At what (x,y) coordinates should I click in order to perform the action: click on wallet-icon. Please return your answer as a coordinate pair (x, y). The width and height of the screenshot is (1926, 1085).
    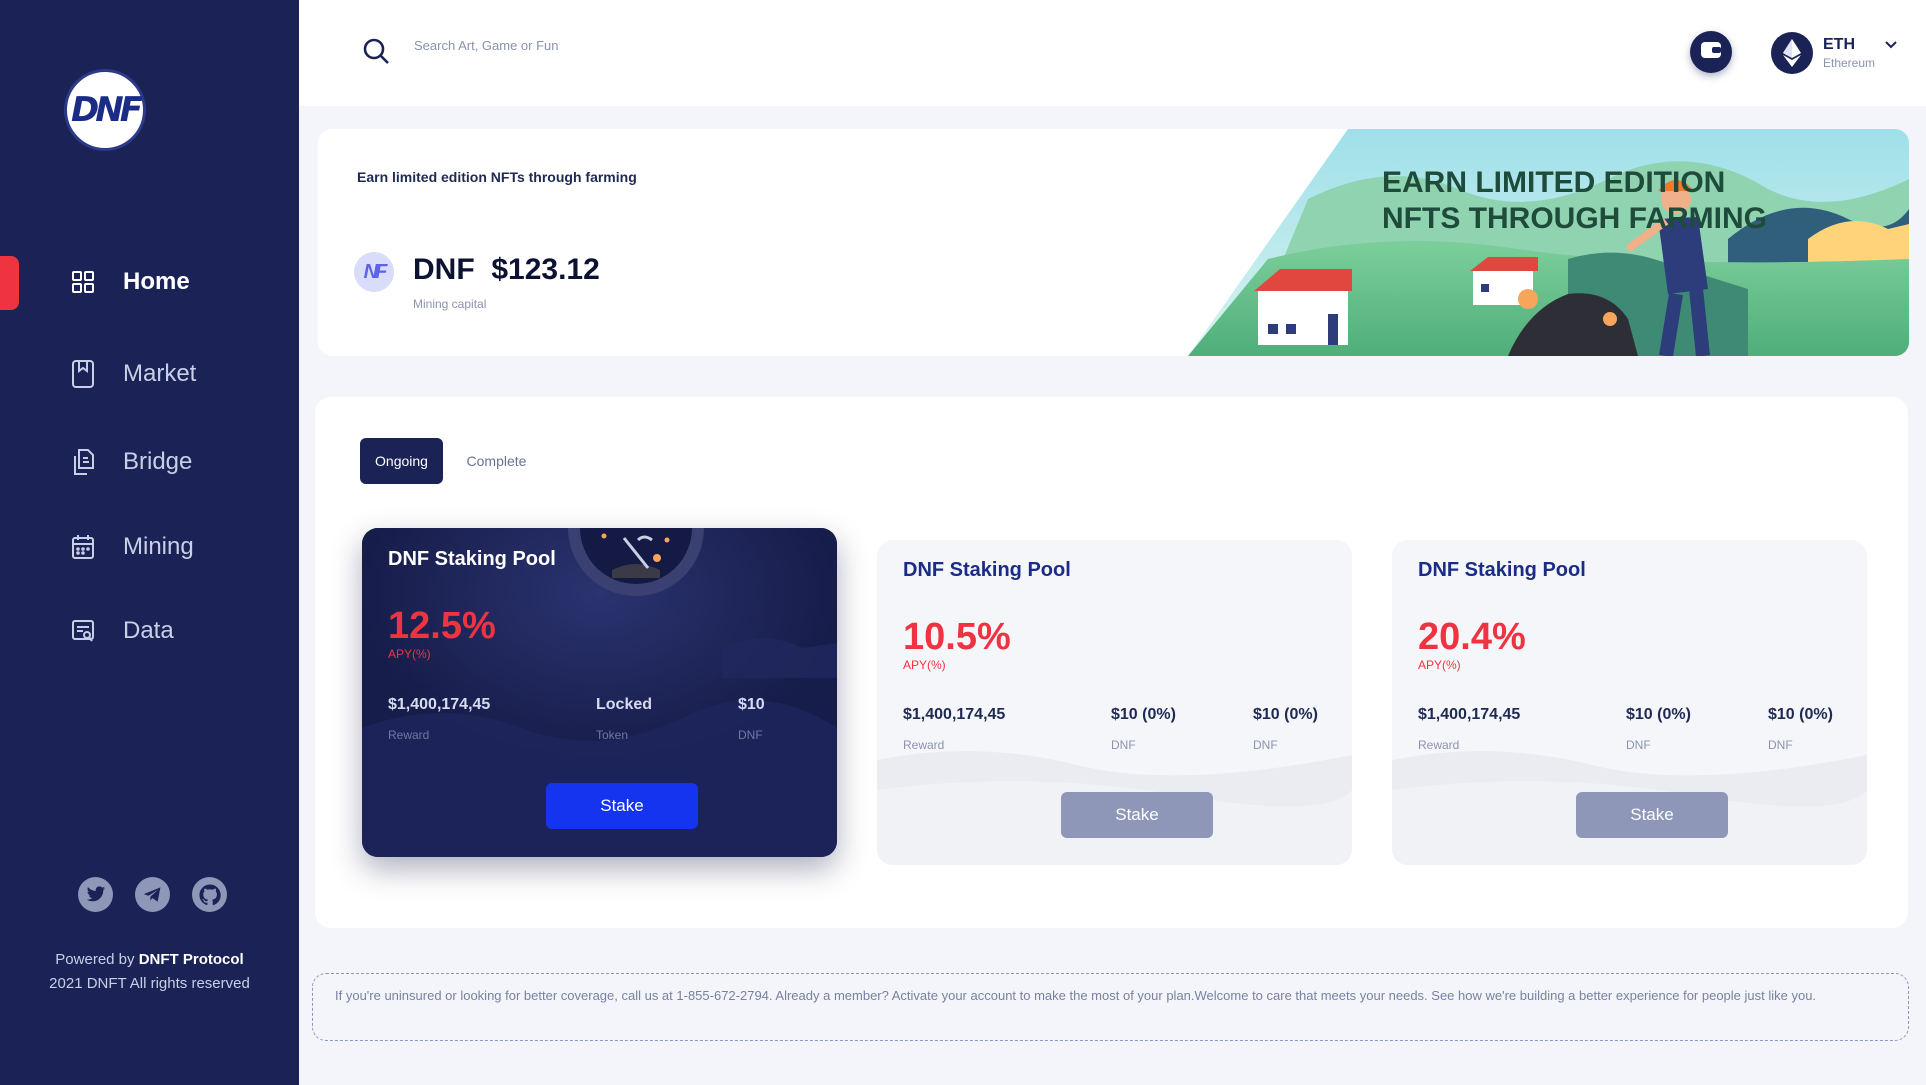
    Looking at the image, I should click on (1711, 52).